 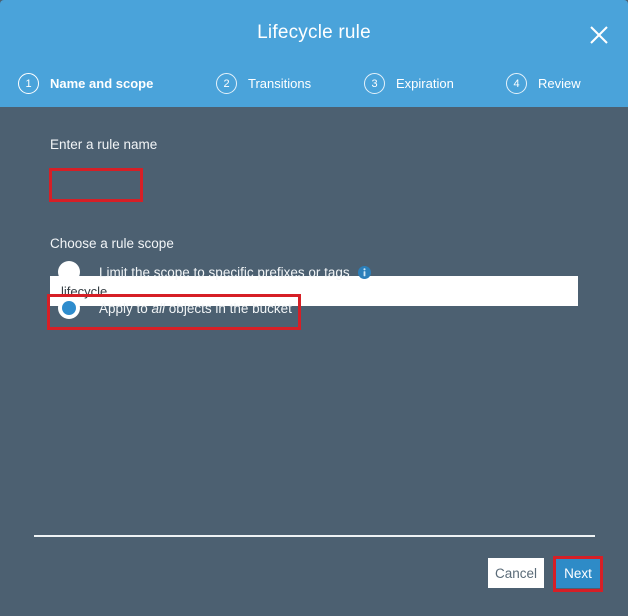 I want to click on cancel-button: Cancel, so click(x=516, y=573).